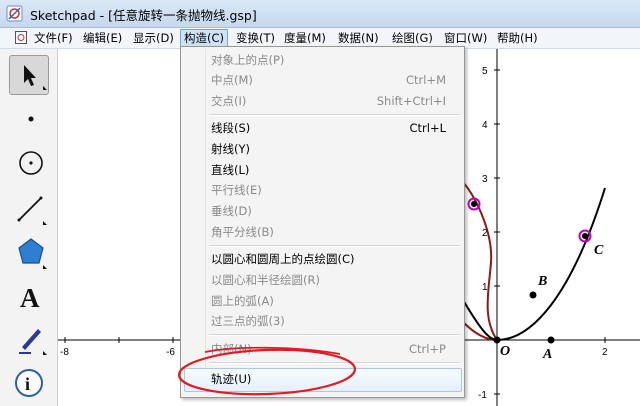  I want to click on origin-point, so click(497, 340).